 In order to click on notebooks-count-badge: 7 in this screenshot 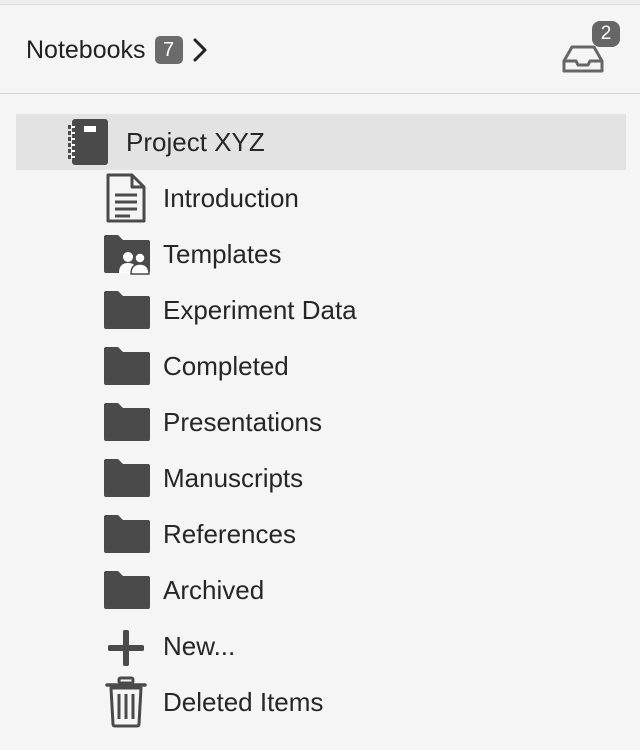, I will do `click(168, 50)`.